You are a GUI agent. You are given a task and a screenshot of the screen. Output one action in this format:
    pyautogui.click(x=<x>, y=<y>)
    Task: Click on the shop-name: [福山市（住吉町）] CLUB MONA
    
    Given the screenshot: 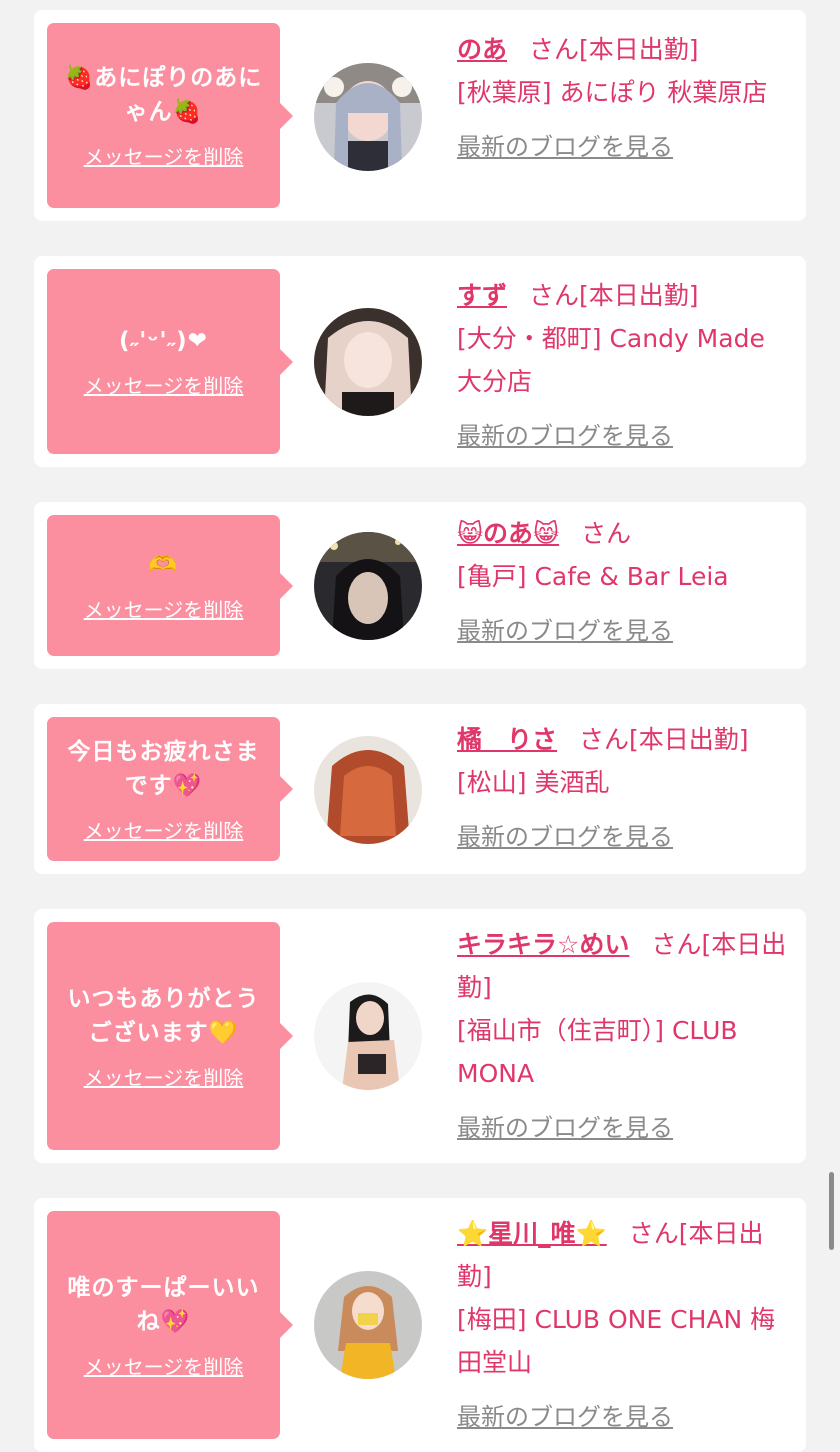 What is the action you would take?
    pyautogui.click(x=597, y=1052)
    